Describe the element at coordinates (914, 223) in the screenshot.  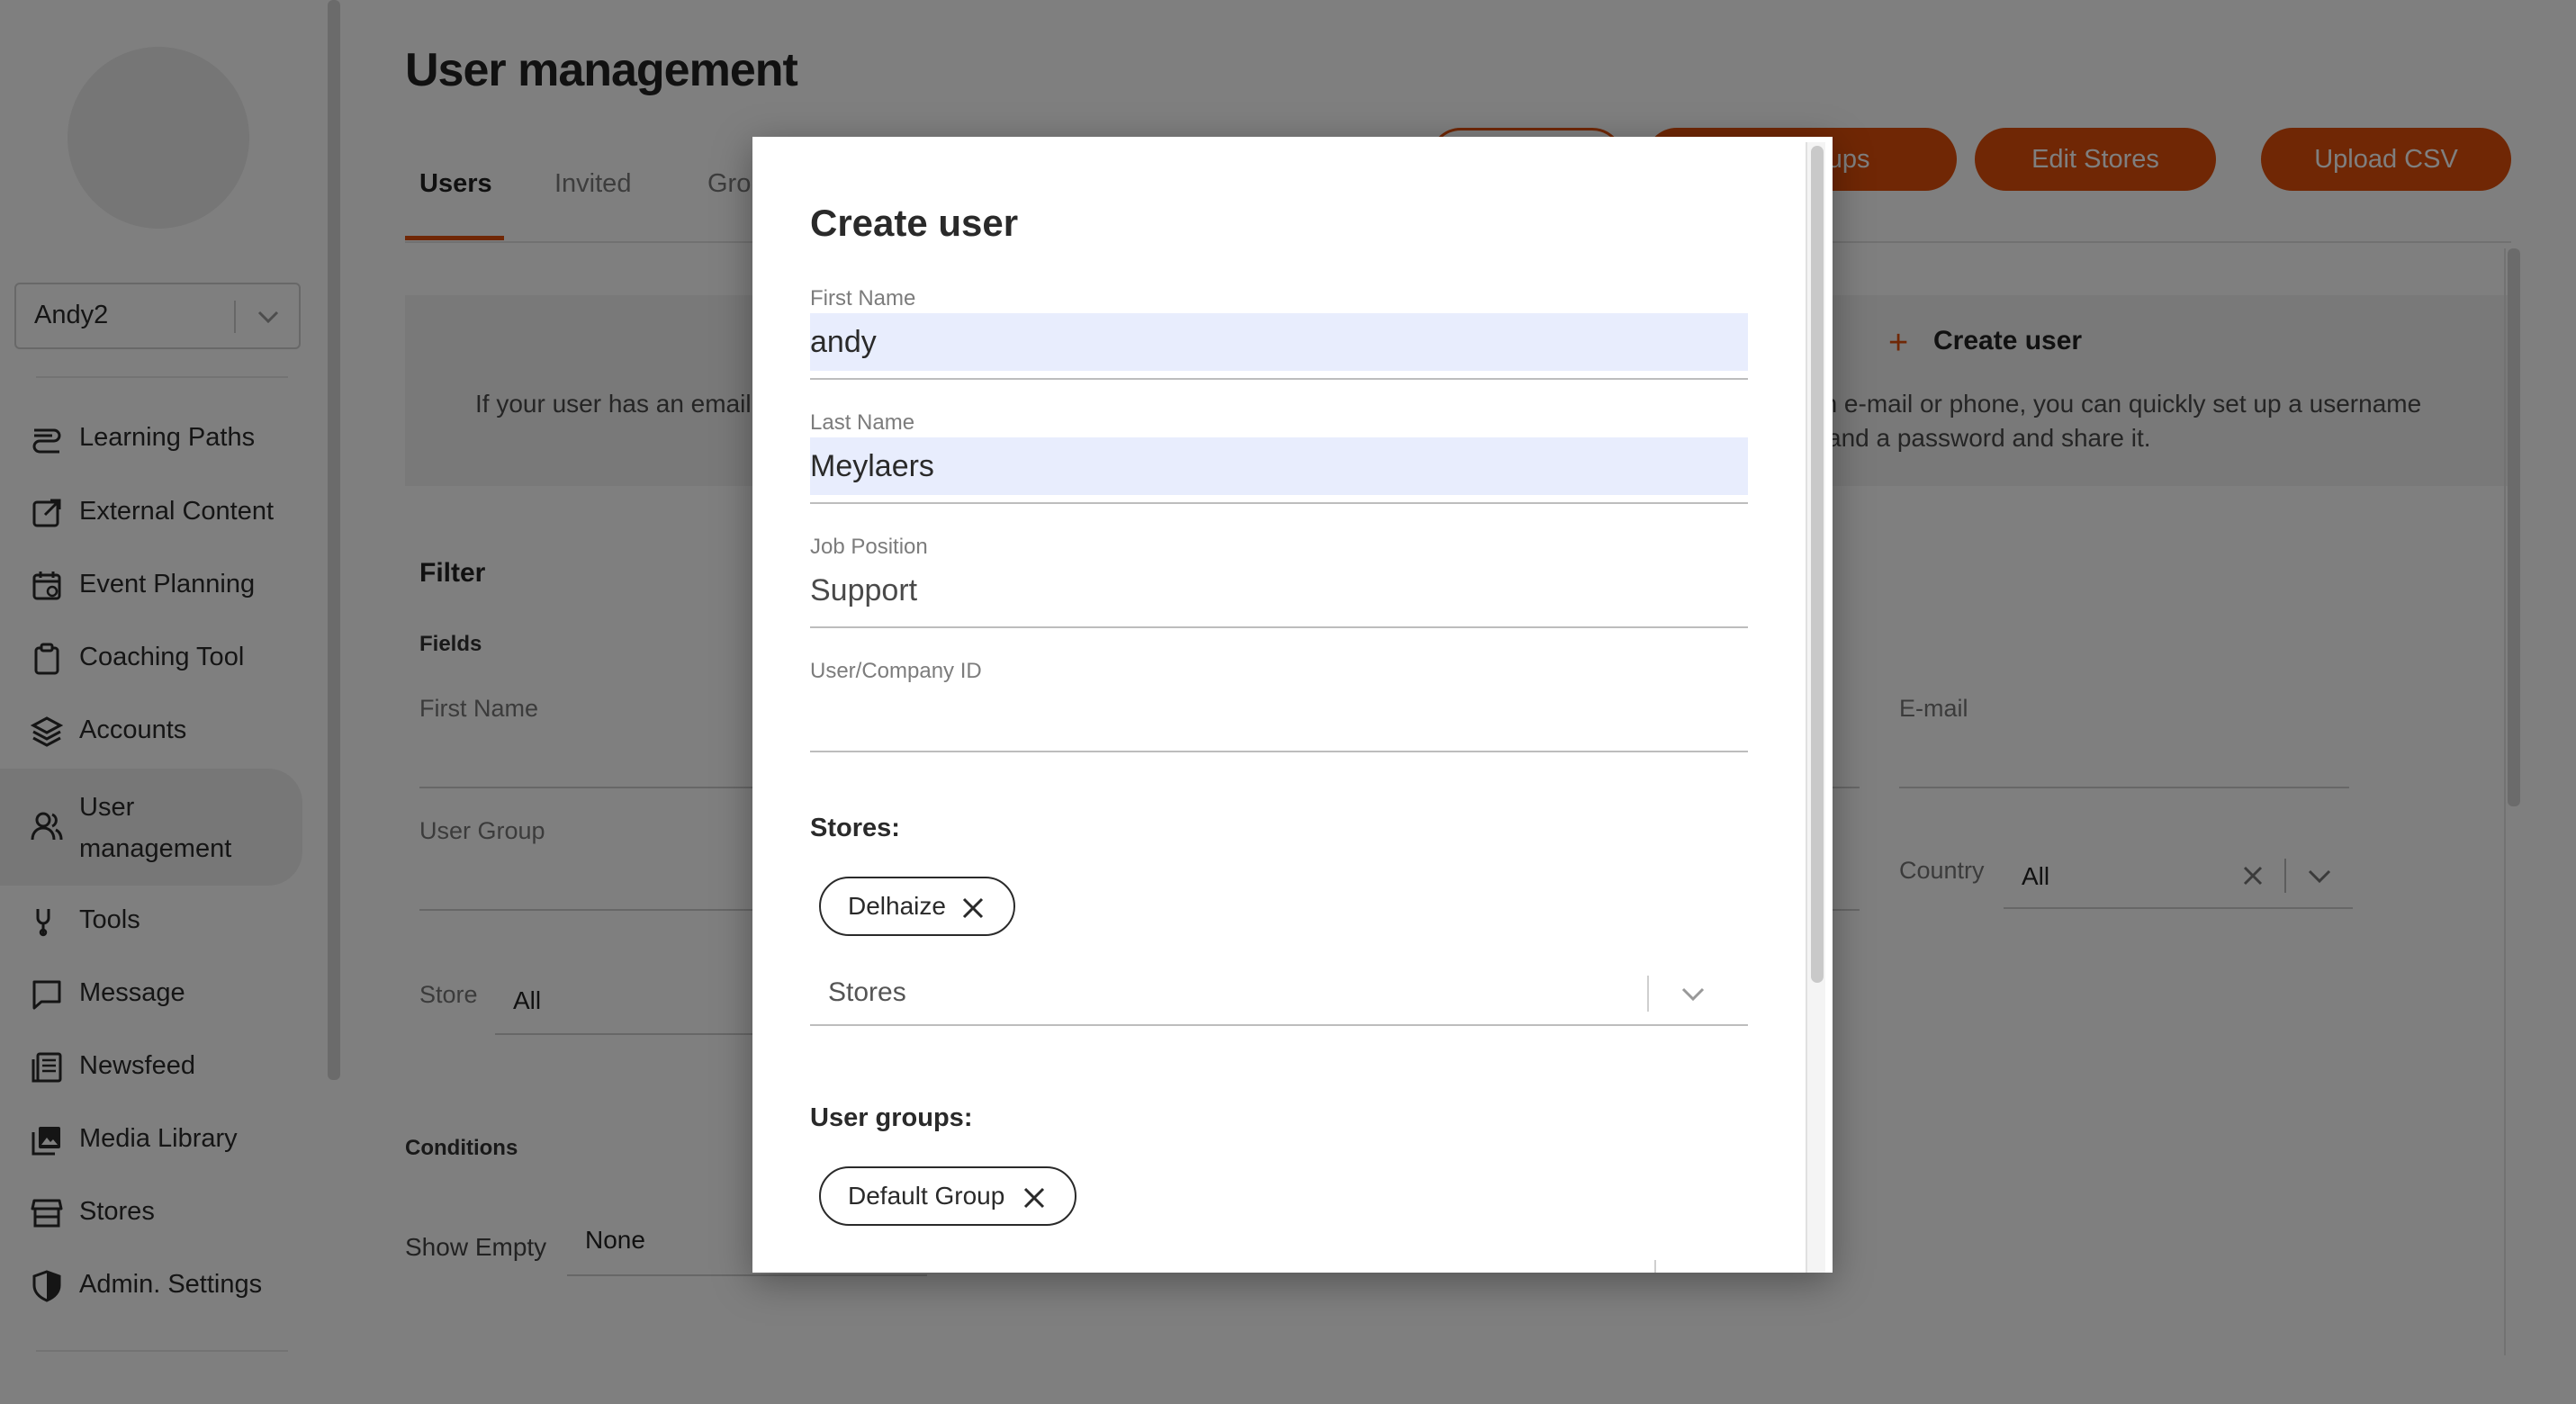
I see `modal-title: Create user` at that location.